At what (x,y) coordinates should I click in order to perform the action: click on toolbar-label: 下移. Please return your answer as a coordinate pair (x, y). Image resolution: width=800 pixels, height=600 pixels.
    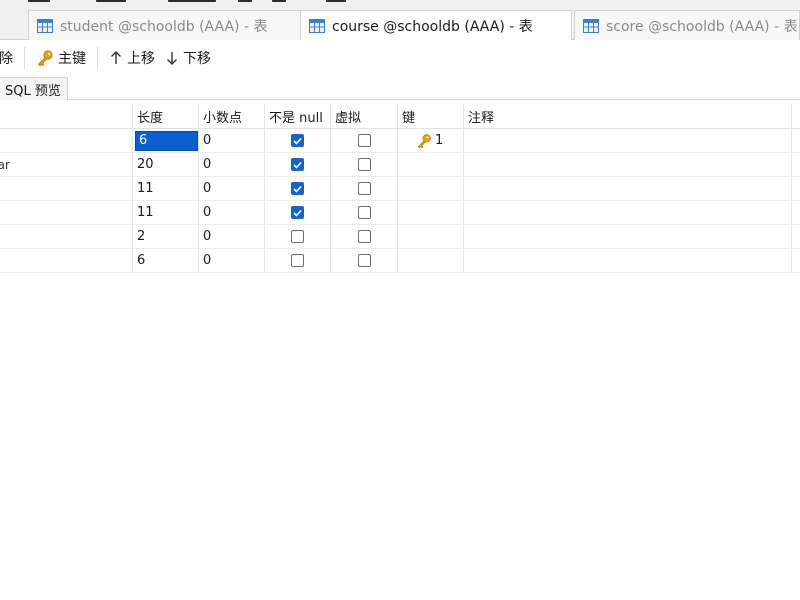
    Looking at the image, I should click on (197, 59).